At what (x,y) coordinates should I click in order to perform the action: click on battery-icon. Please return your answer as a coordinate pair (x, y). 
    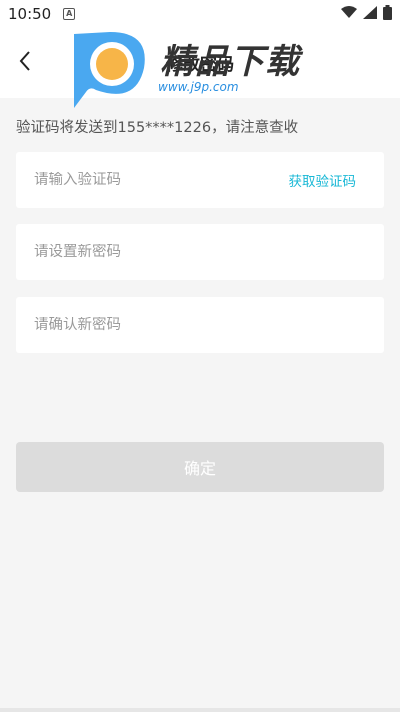
    Looking at the image, I should click on (387, 14).